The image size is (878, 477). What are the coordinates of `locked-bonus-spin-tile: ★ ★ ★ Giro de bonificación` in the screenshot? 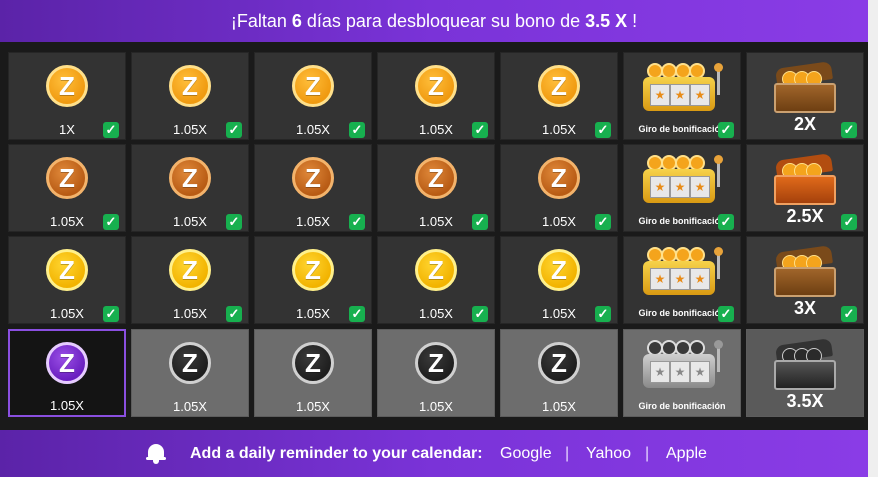 It's located at (682, 373).